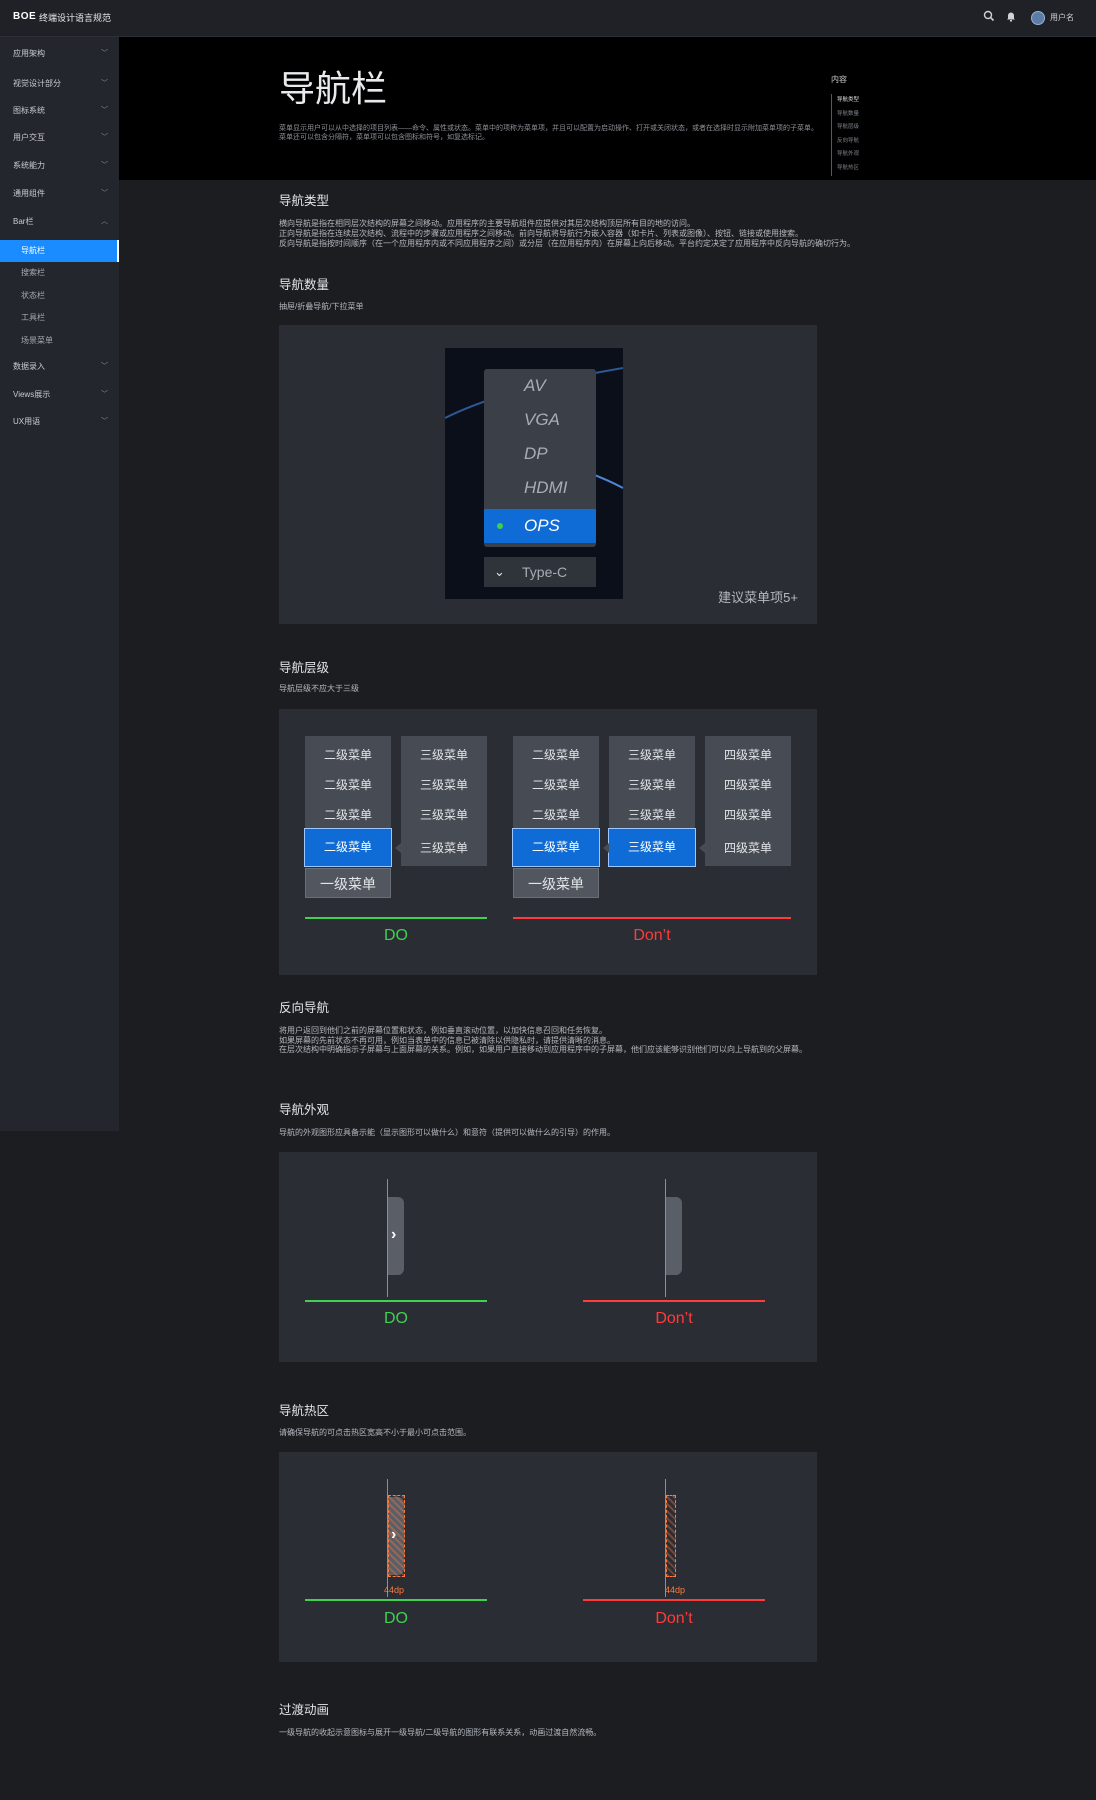 Image resolution: width=1096 pixels, height=1800 pixels. Describe the element at coordinates (32, 394) in the screenshot. I see `sidebar-item-label: Views展示` at that location.